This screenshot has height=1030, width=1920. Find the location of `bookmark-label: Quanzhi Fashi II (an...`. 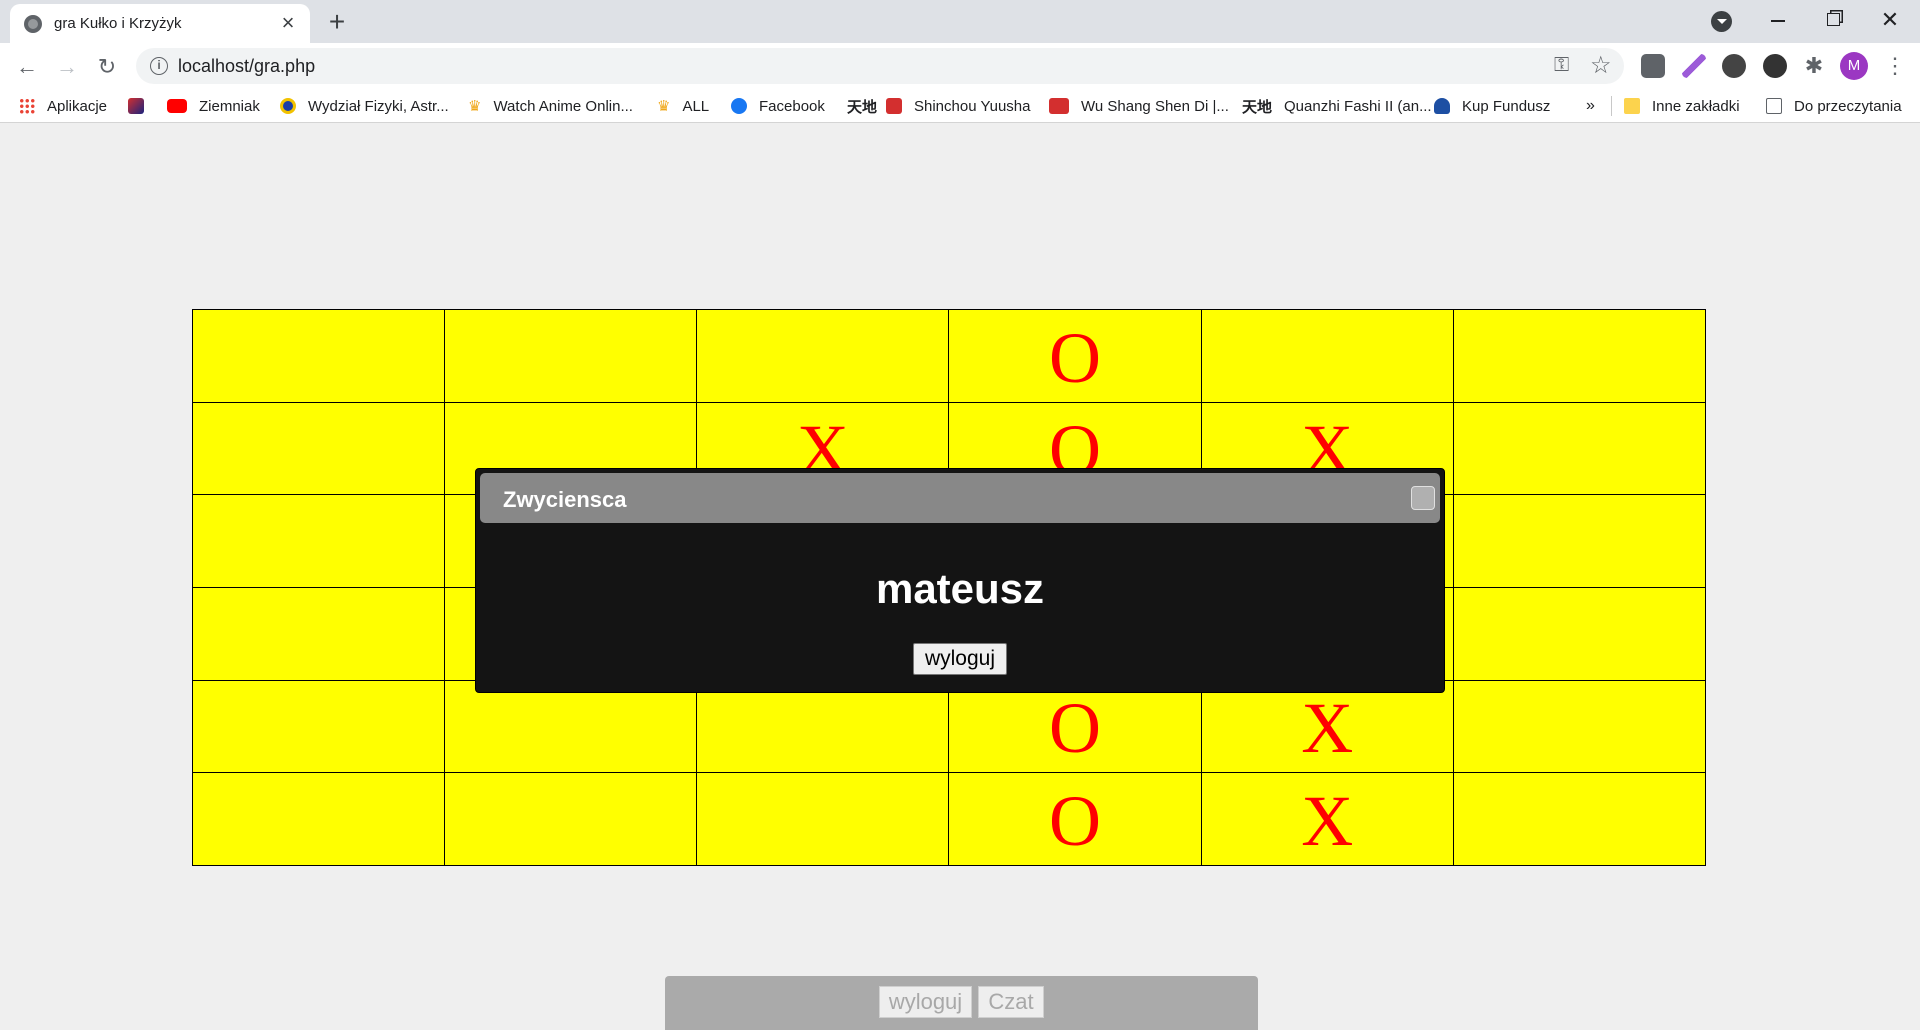

bookmark-label: Quanzhi Fashi II (an... is located at coordinates (1358, 106).